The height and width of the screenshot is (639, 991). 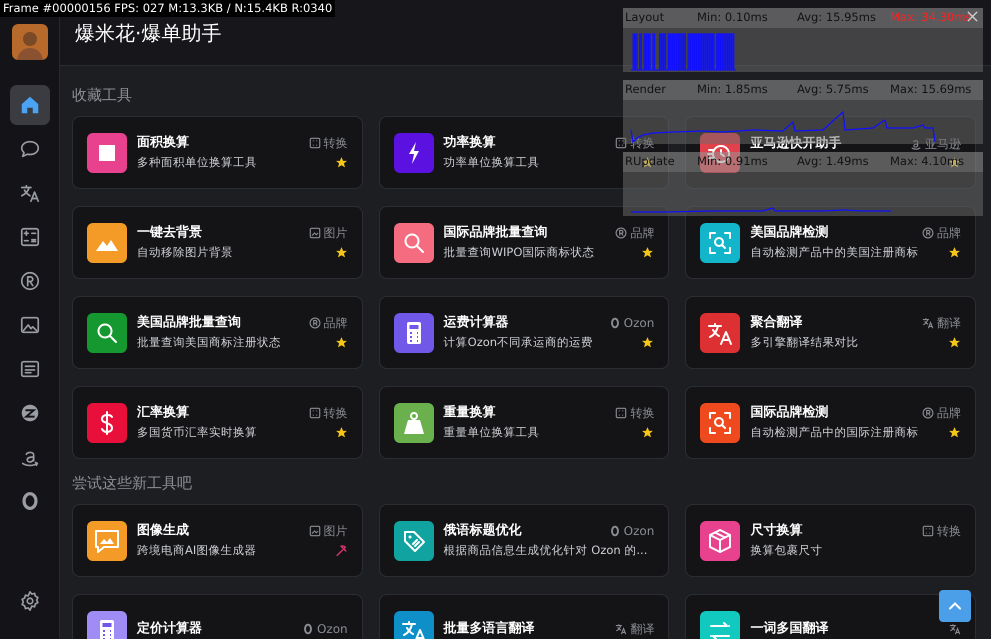 What do you see at coordinates (916, 144) in the screenshot?
I see `amazon-icon` at bounding box center [916, 144].